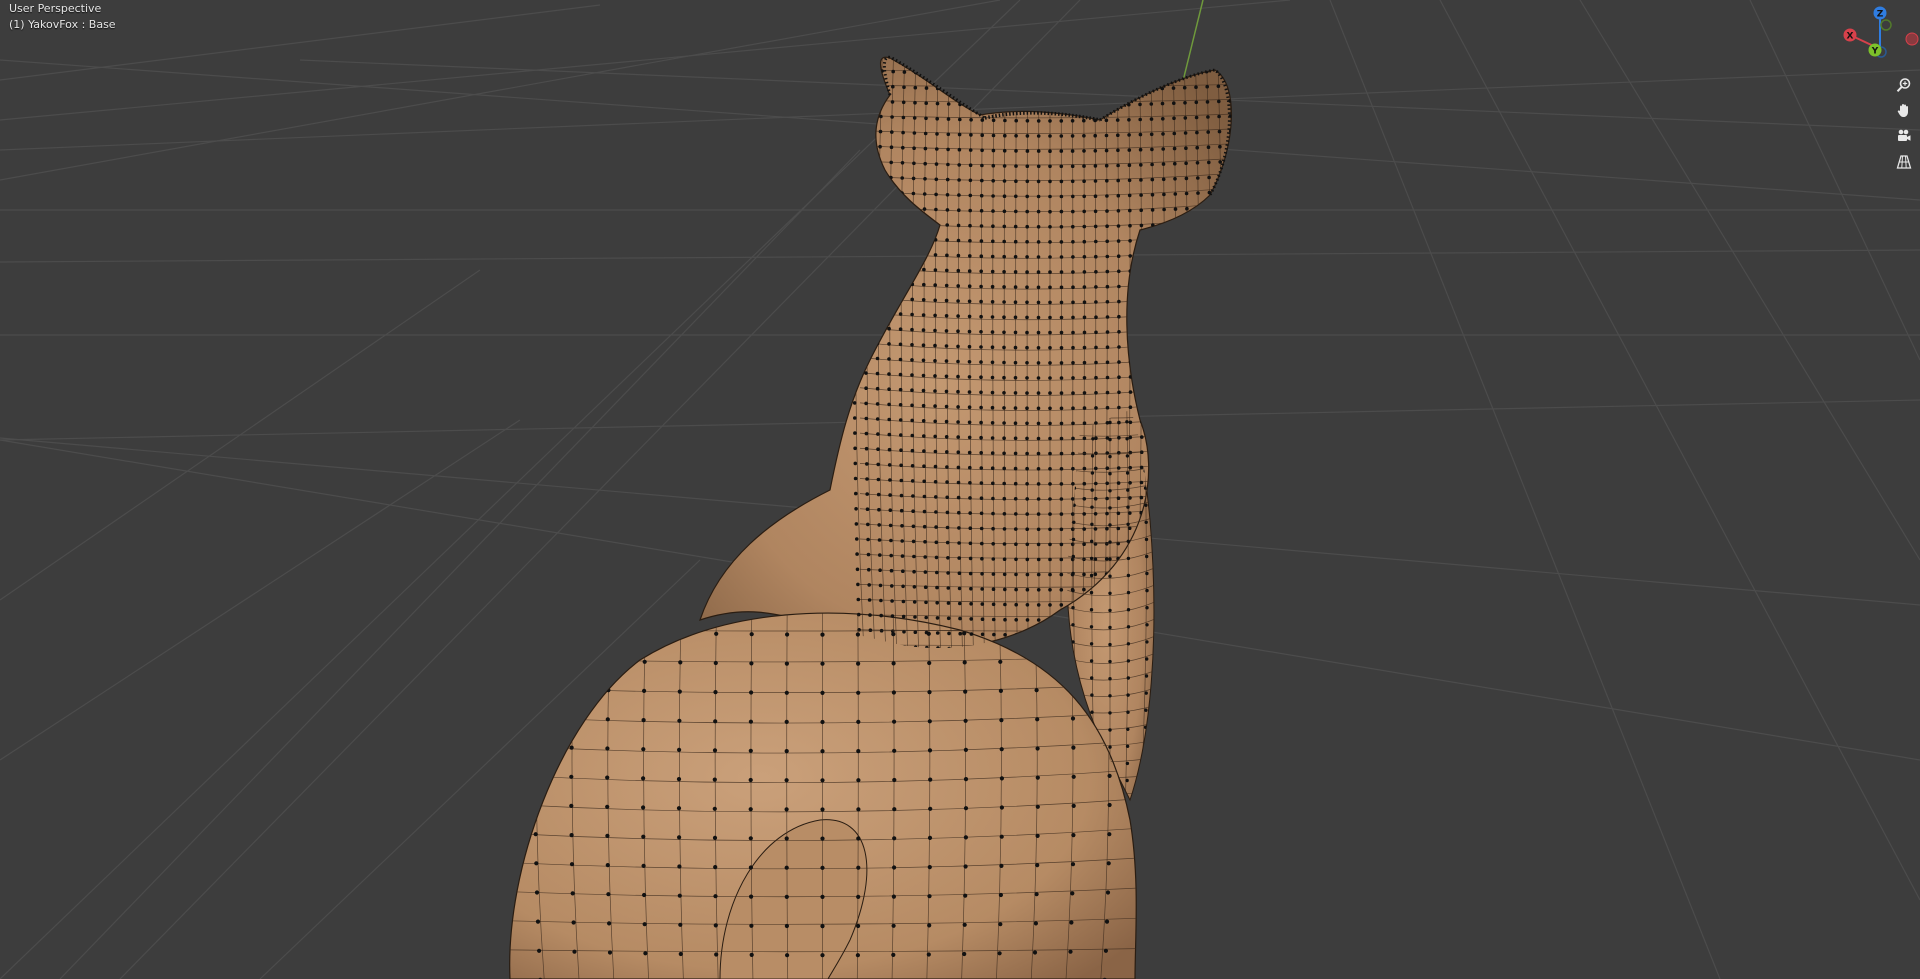 The image size is (1920, 979). Describe the element at coordinates (260, 590) in the screenshot. I see `grid-line` at that location.